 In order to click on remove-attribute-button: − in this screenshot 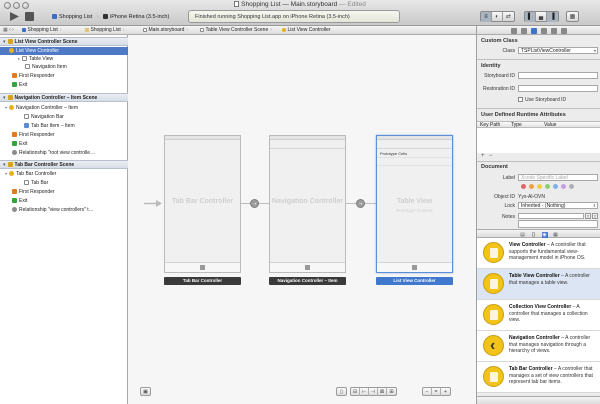, I will do `click(491, 156)`.